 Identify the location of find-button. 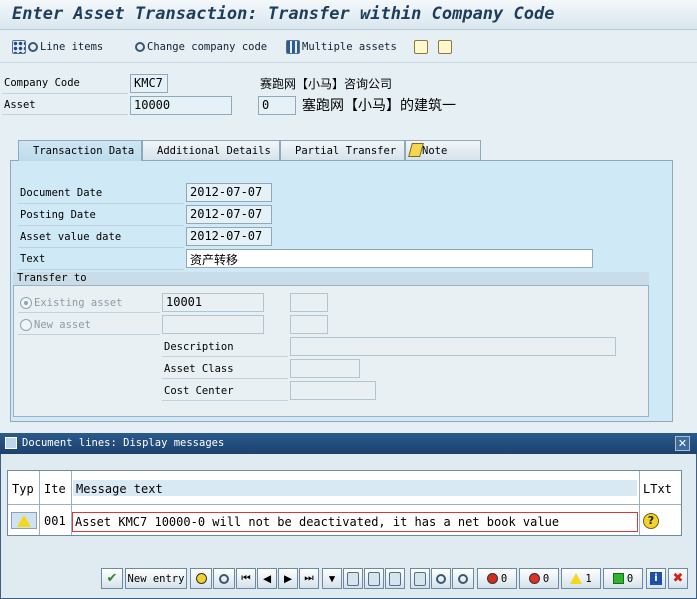
(441, 578).